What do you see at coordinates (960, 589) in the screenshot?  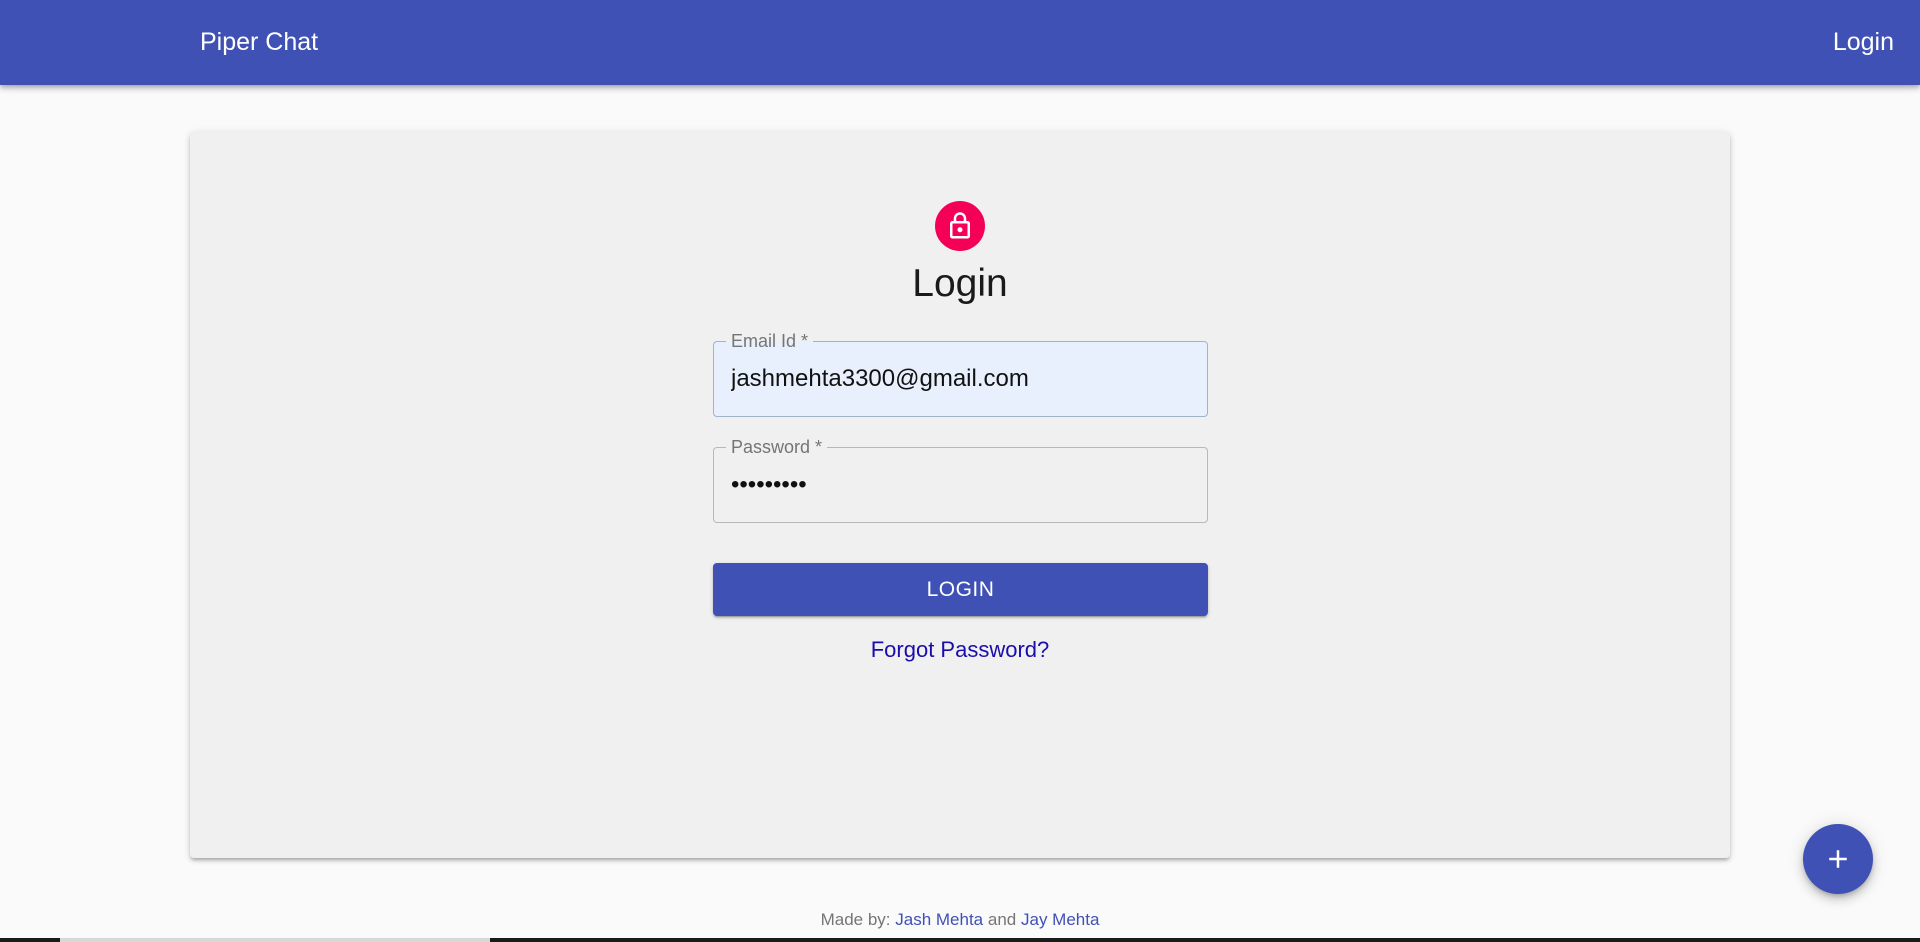 I see `login-button: LOGIN` at bounding box center [960, 589].